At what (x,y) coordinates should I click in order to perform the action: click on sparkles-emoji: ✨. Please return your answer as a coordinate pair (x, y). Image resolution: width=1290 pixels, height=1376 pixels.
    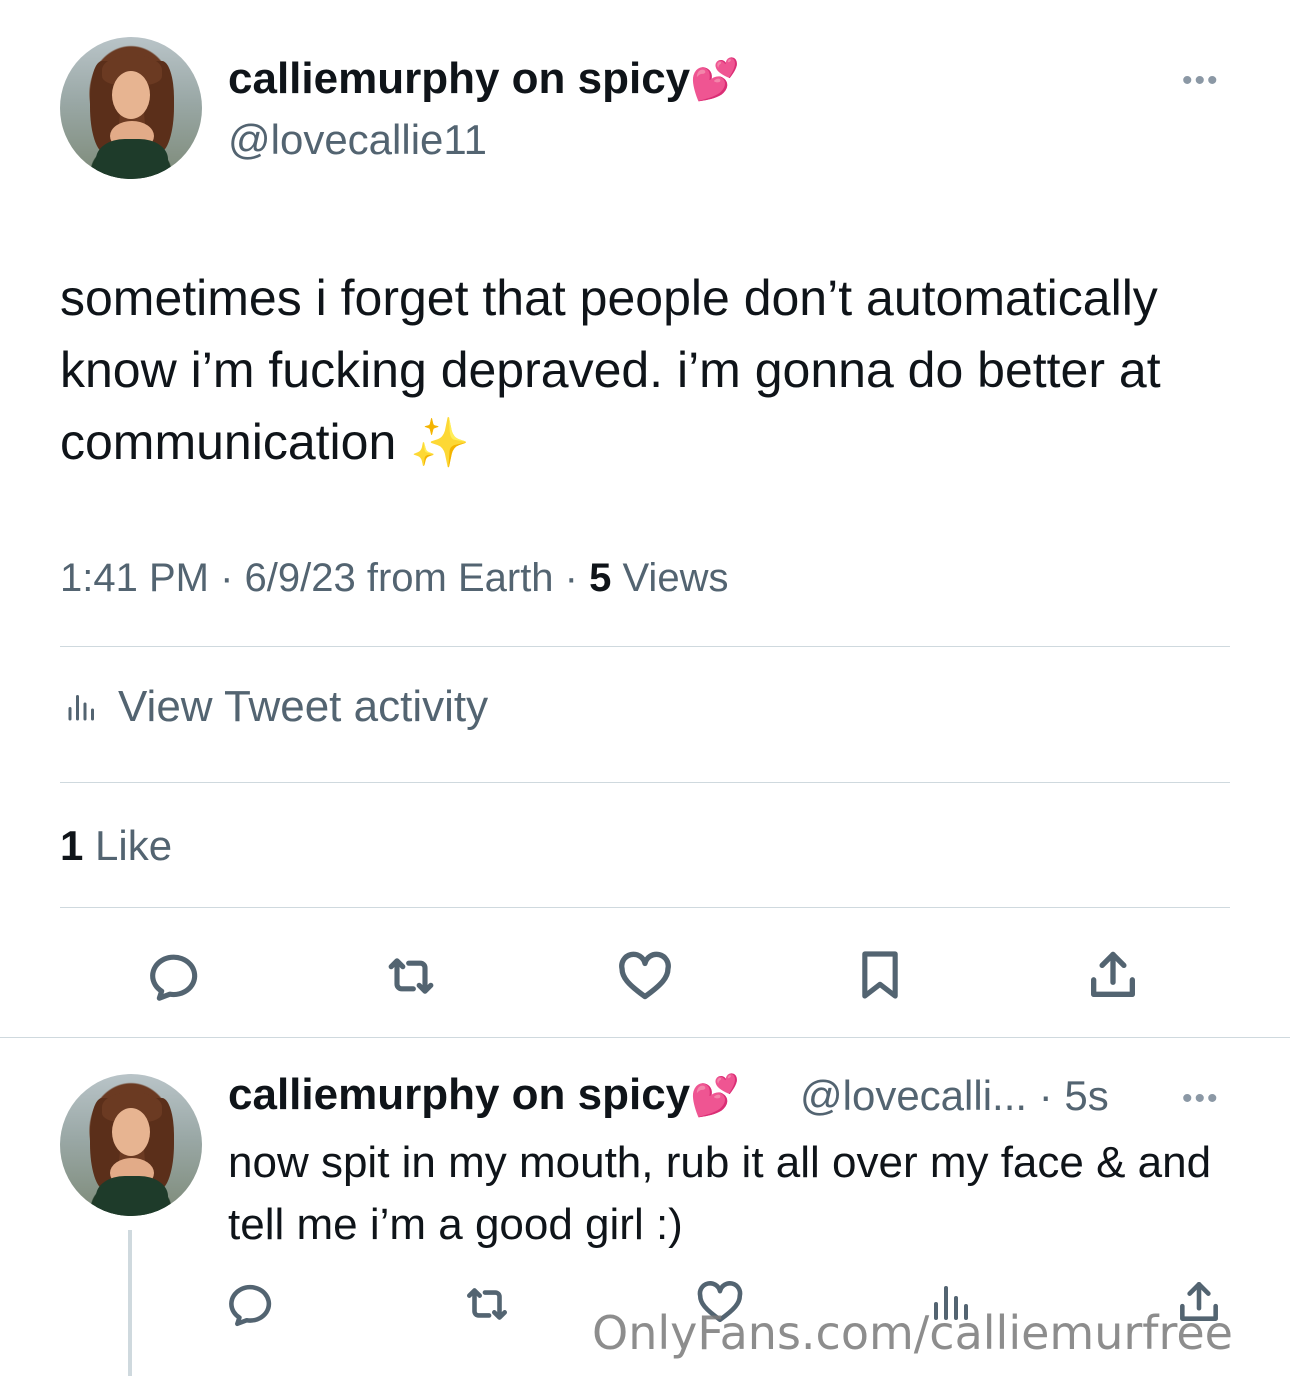
    Looking at the image, I should click on (440, 443).